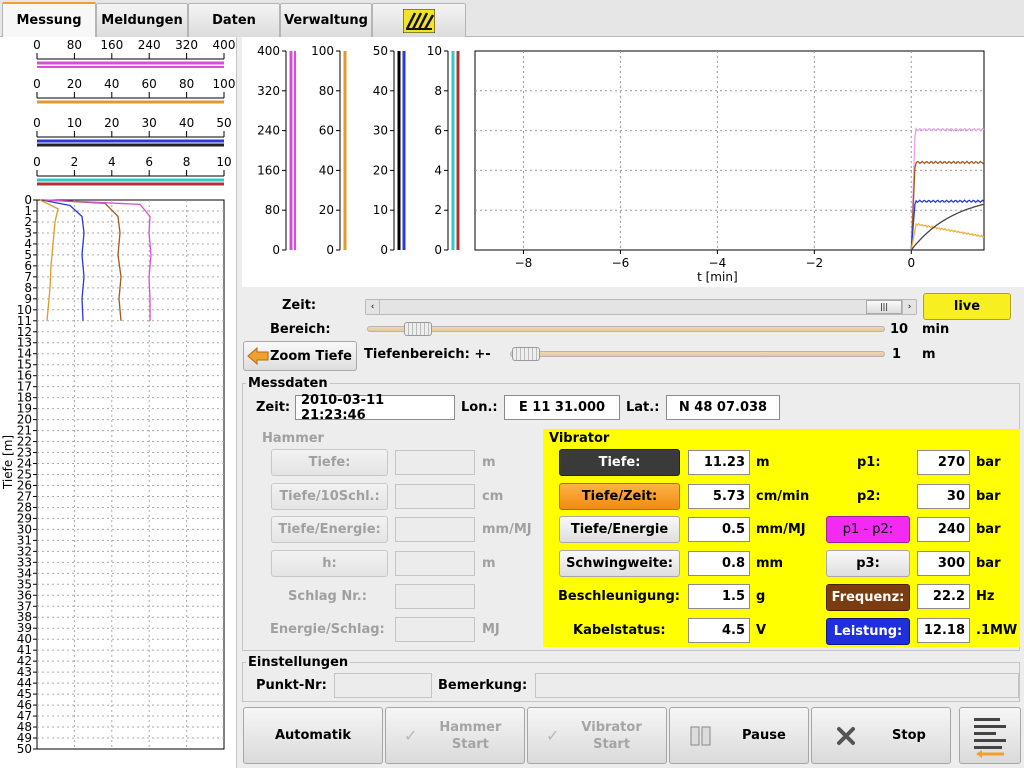 The image size is (1024, 768). Describe the element at coordinates (293, 438) in the screenshot. I see `hammer-title: Hammer` at that location.